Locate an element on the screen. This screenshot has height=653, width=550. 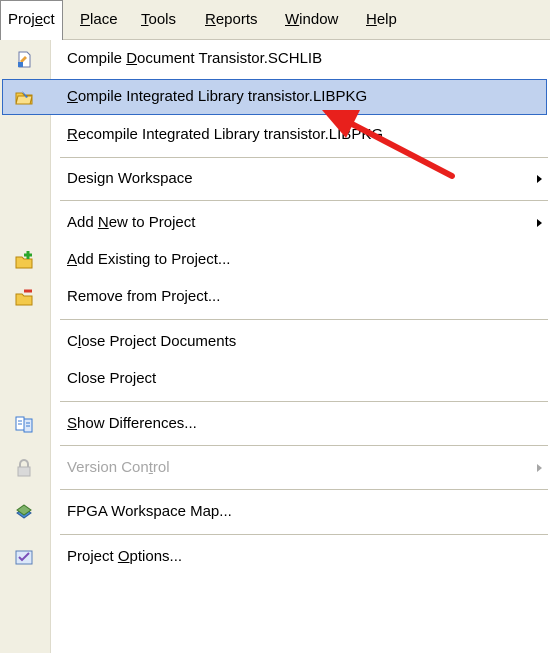
menubar-project: Project is located at coordinates (31, 20).